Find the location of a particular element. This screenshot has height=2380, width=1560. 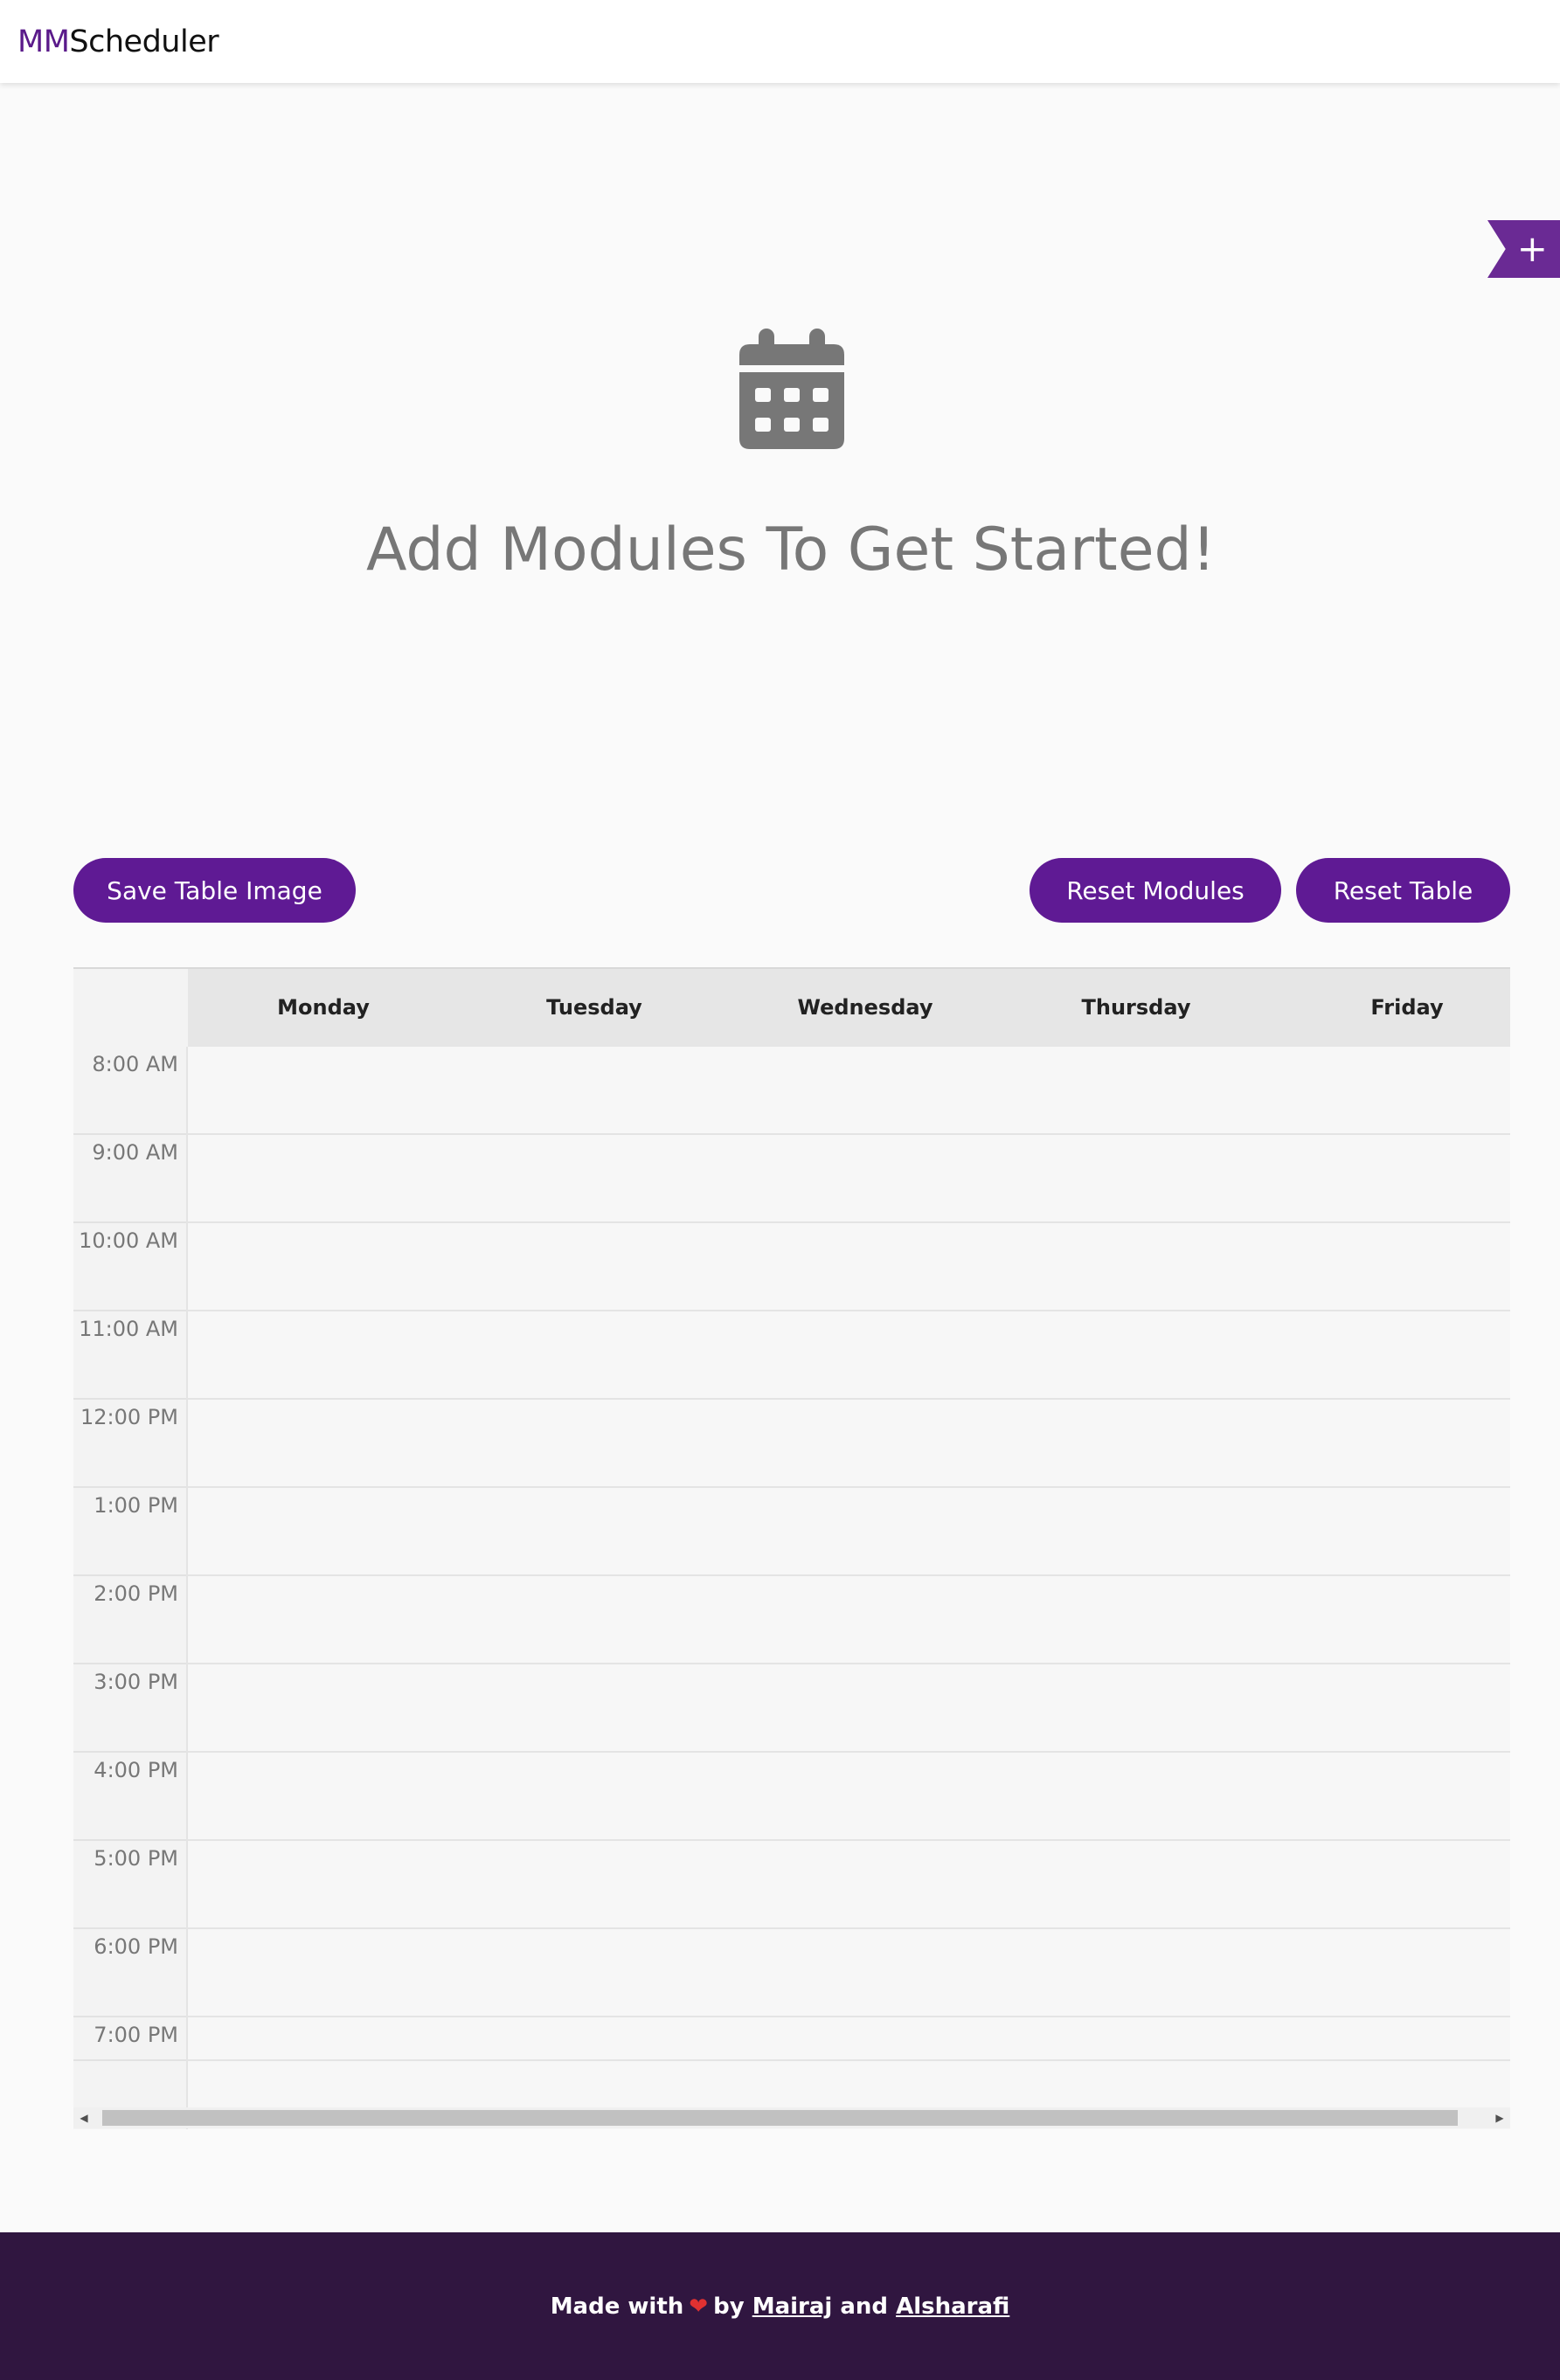

time-slot: 2:00 PM is located at coordinates (129, 1620).